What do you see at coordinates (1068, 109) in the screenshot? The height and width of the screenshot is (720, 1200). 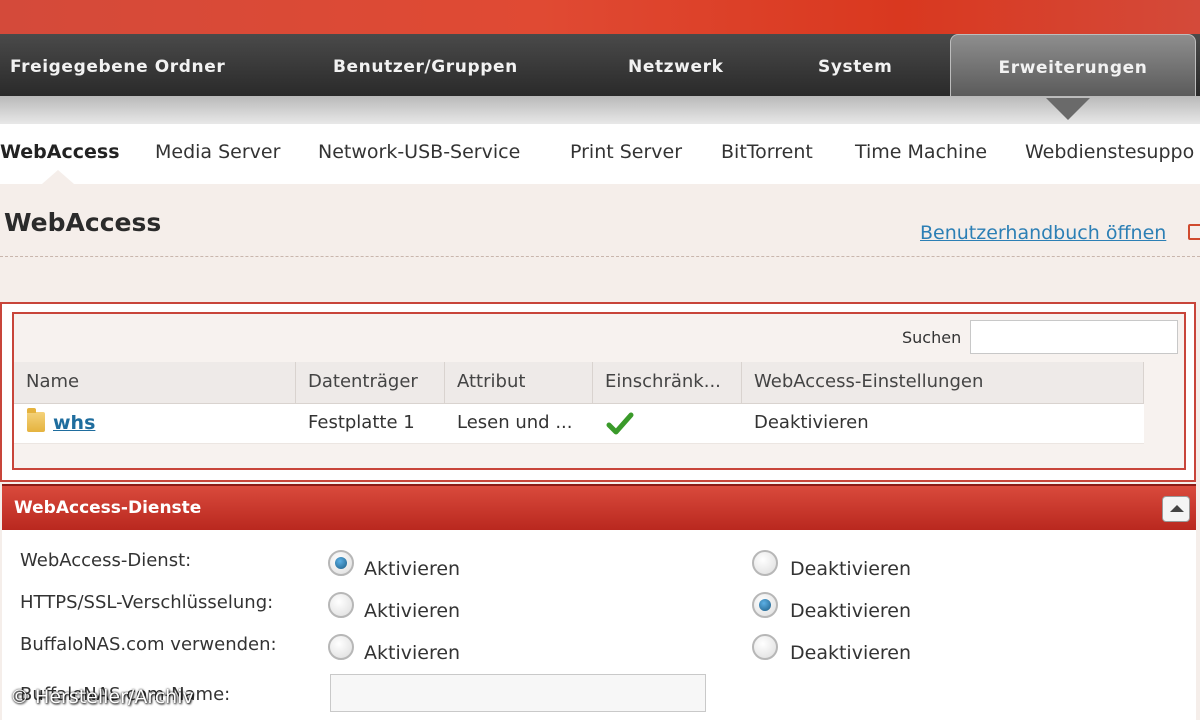 I see `active-nav-pointer` at bounding box center [1068, 109].